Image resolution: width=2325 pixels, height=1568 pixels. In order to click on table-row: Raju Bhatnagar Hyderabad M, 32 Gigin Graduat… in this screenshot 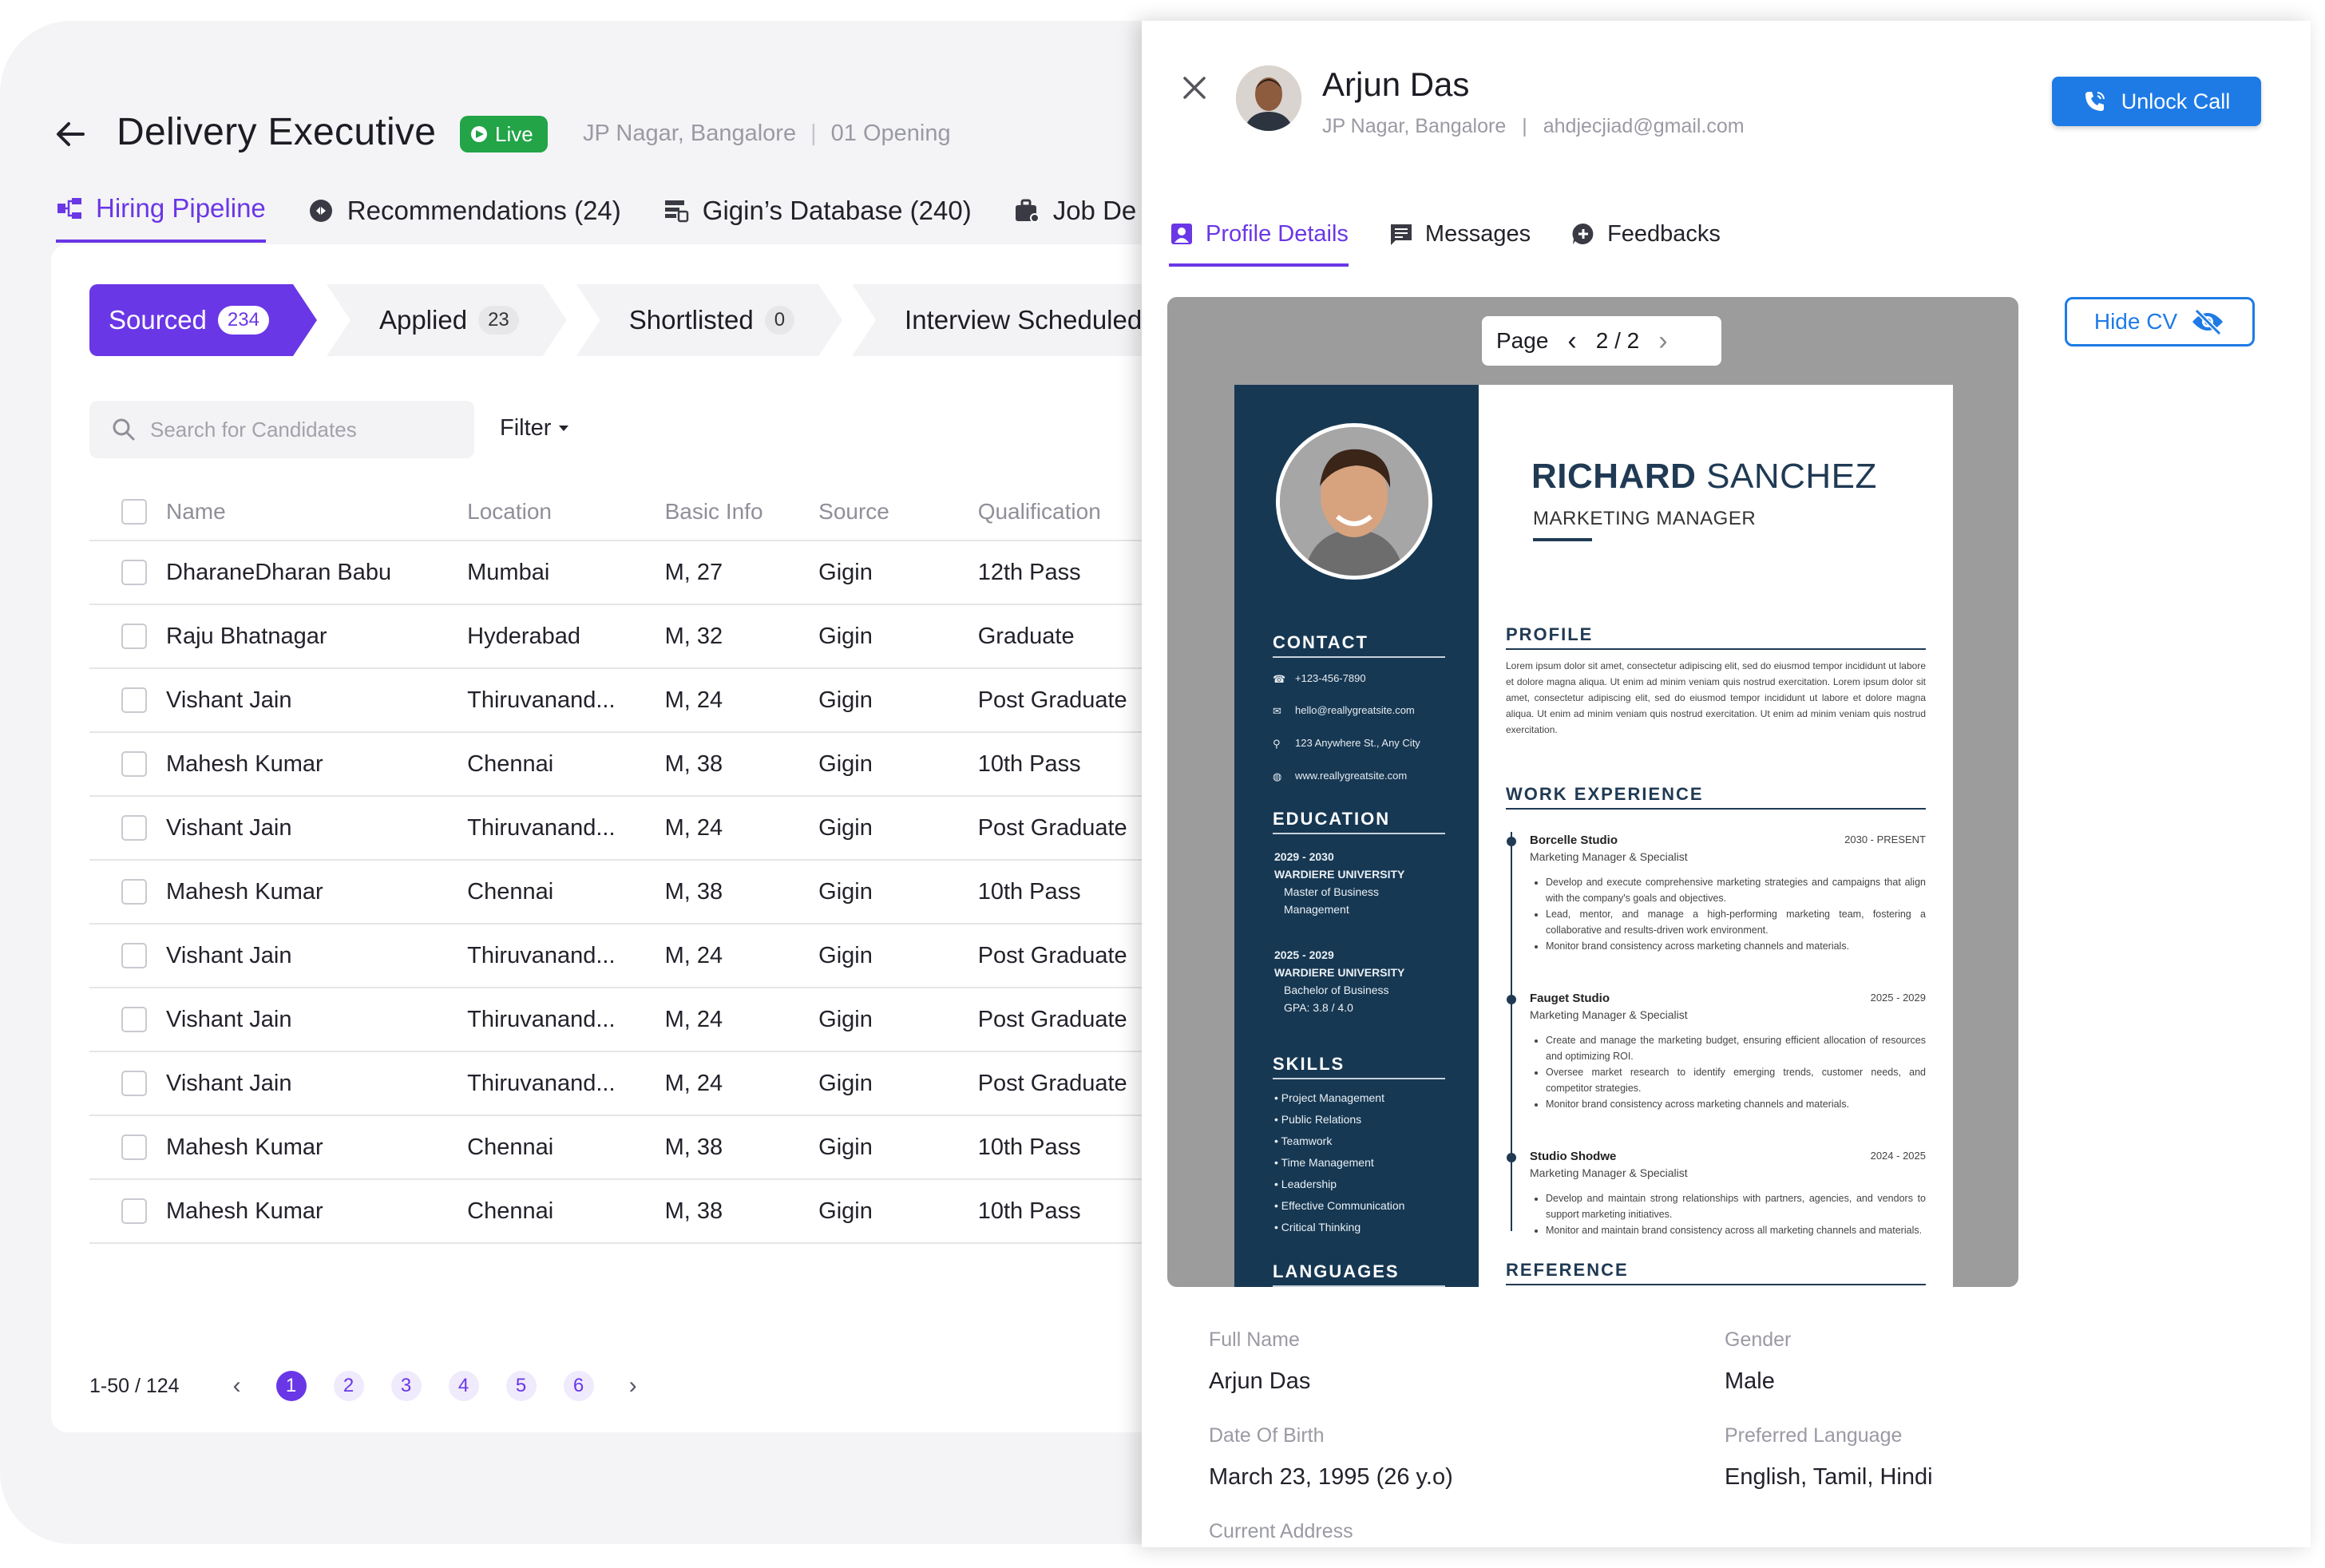, I will do `click(653, 637)`.